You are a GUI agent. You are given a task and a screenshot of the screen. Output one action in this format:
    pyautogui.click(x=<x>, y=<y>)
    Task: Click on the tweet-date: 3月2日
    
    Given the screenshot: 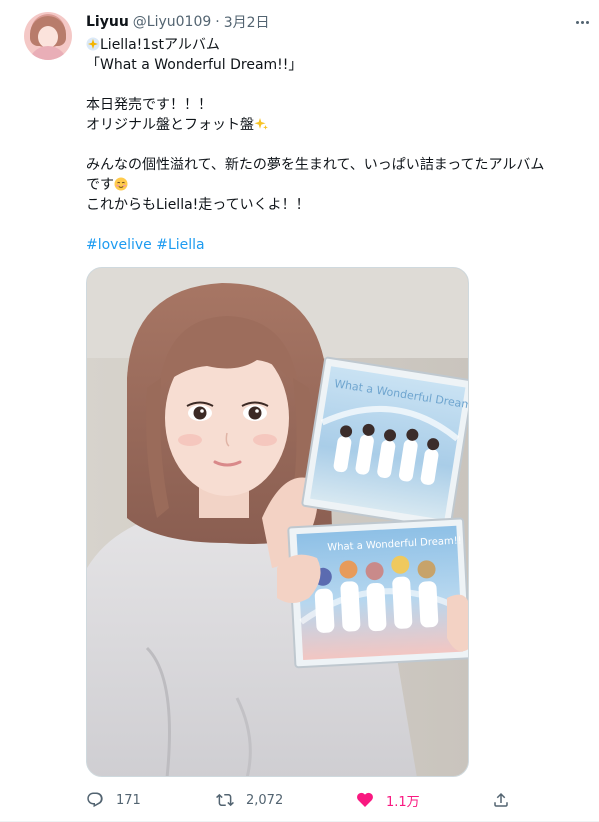 What is the action you would take?
    pyautogui.click(x=247, y=22)
    